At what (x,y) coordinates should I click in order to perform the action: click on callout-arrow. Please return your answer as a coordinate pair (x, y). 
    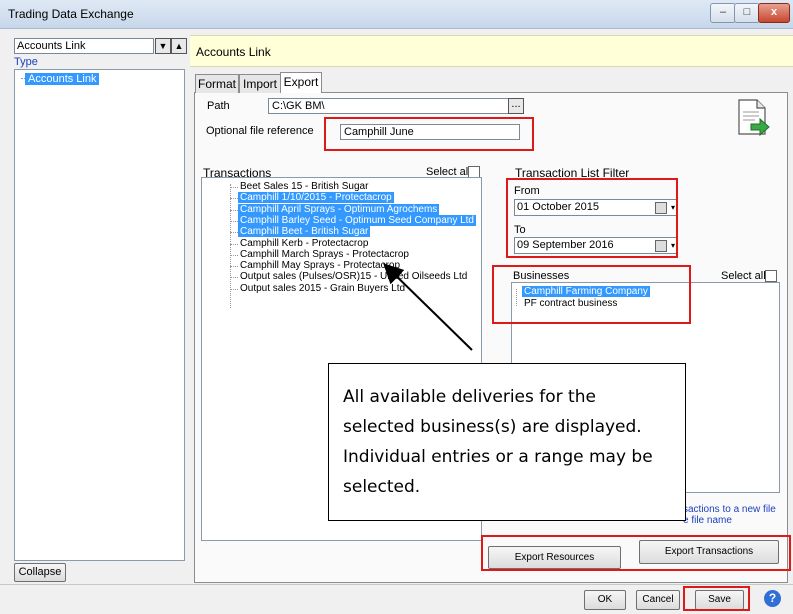
    Looking at the image, I should click on (428, 307).